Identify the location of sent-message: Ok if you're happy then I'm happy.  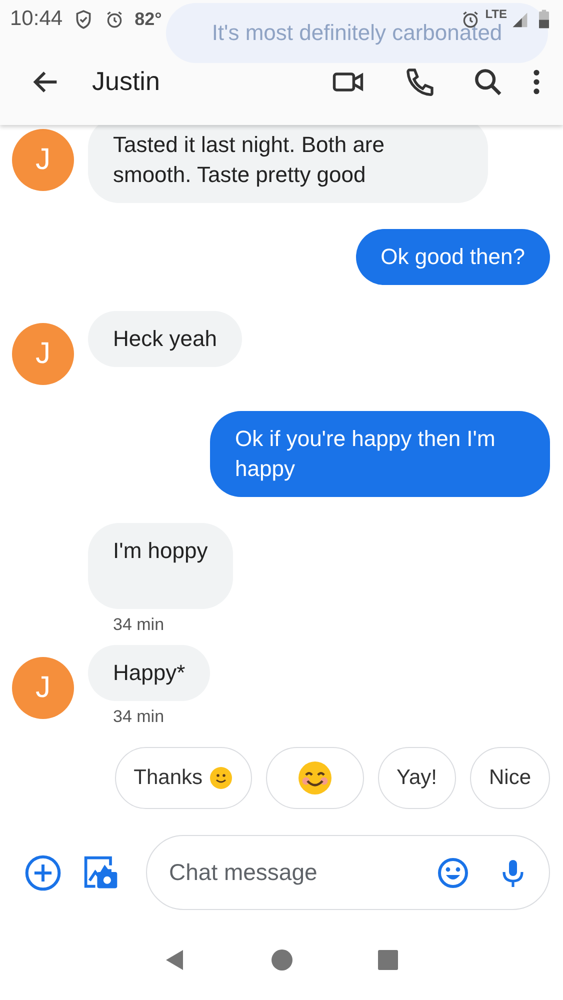
(380, 454).